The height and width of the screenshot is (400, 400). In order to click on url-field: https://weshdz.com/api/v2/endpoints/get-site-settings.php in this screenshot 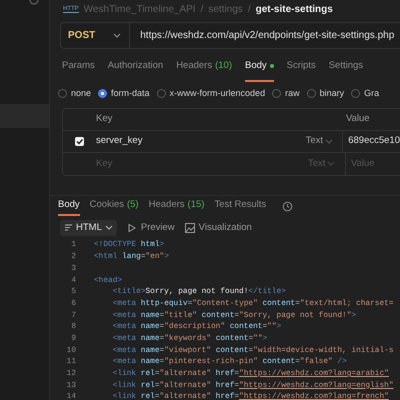, I will do `click(262, 36)`.